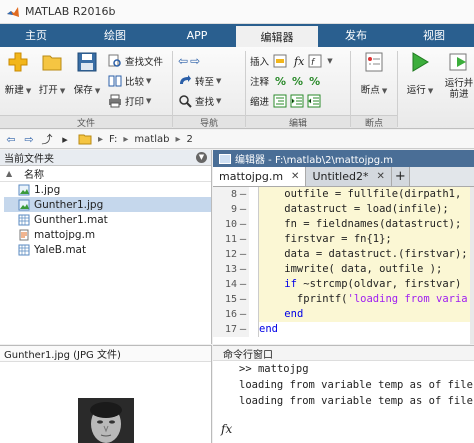  What do you see at coordinates (340, 176) in the screenshot?
I see `editor-tab-label: Untitled2*` at bounding box center [340, 176].